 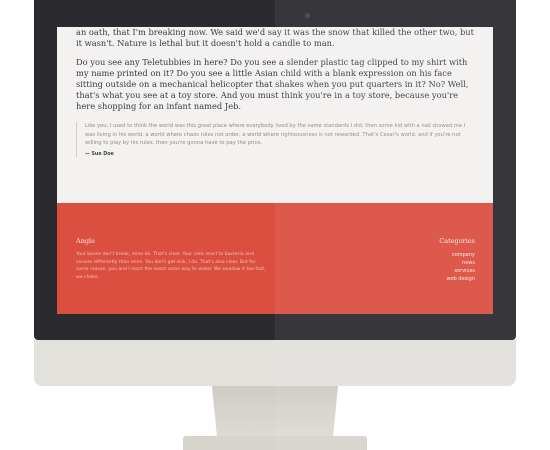 What do you see at coordinates (457, 271) in the screenshot?
I see `category-link-services: services` at bounding box center [457, 271].